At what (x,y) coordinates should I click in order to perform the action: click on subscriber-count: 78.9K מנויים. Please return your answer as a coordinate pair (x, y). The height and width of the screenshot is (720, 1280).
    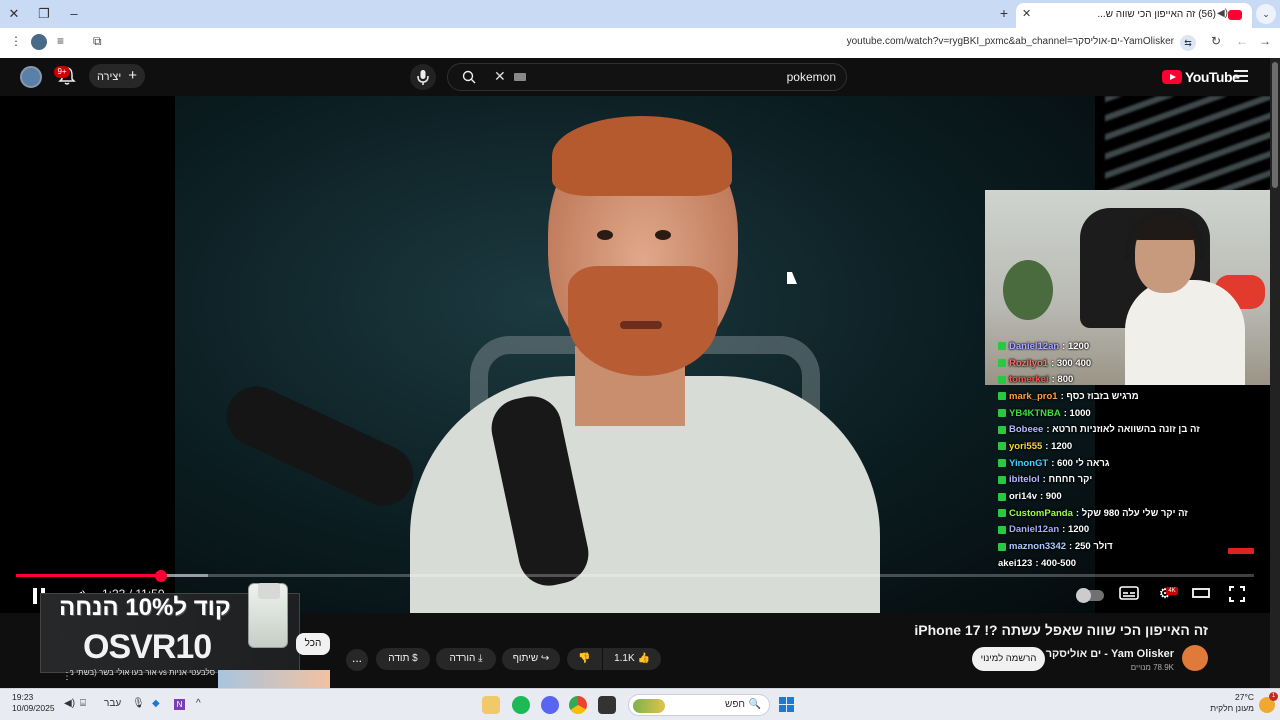
    Looking at the image, I should click on (1152, 667).